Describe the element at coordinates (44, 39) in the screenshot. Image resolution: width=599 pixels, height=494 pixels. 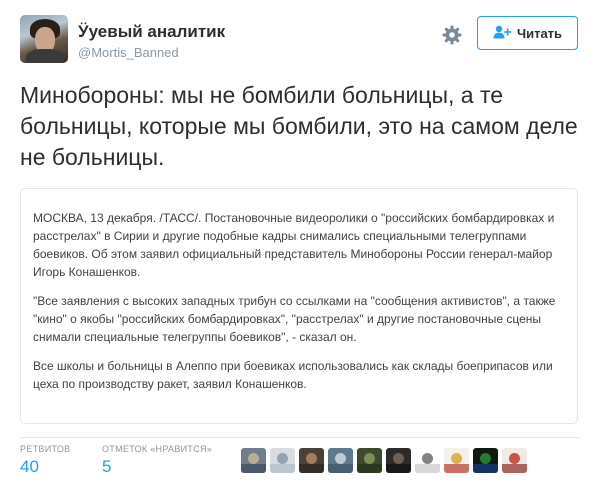
I see `user-avatar` at that location.